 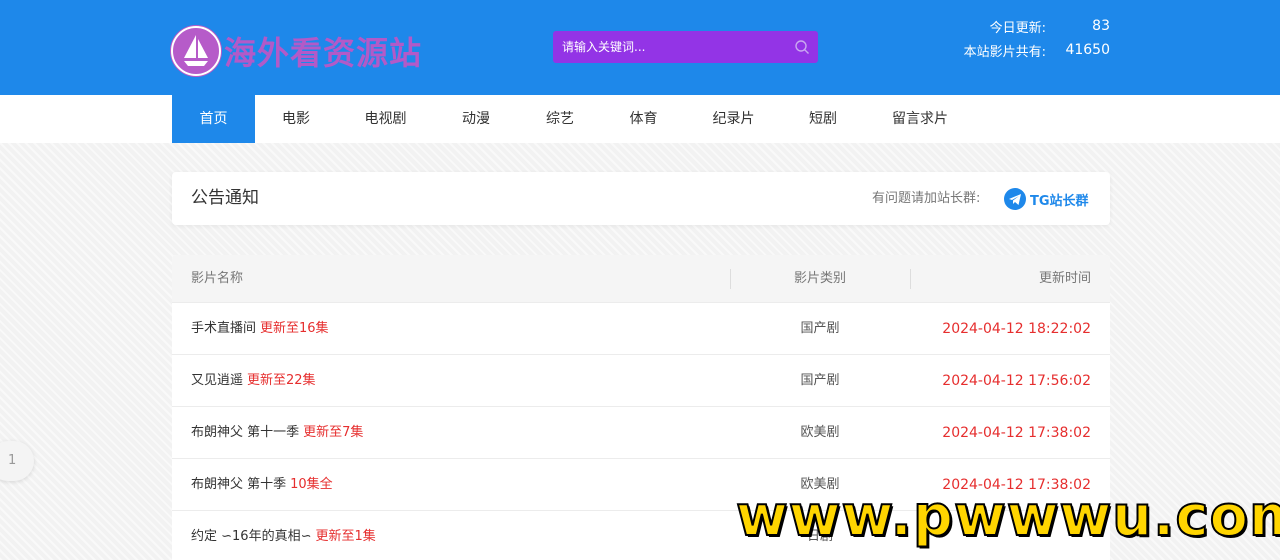 What do you see at coordinates (345, 536) in the screenshot?
I see `film-update-status: 更新至1集` at bounding box center [345, 536].